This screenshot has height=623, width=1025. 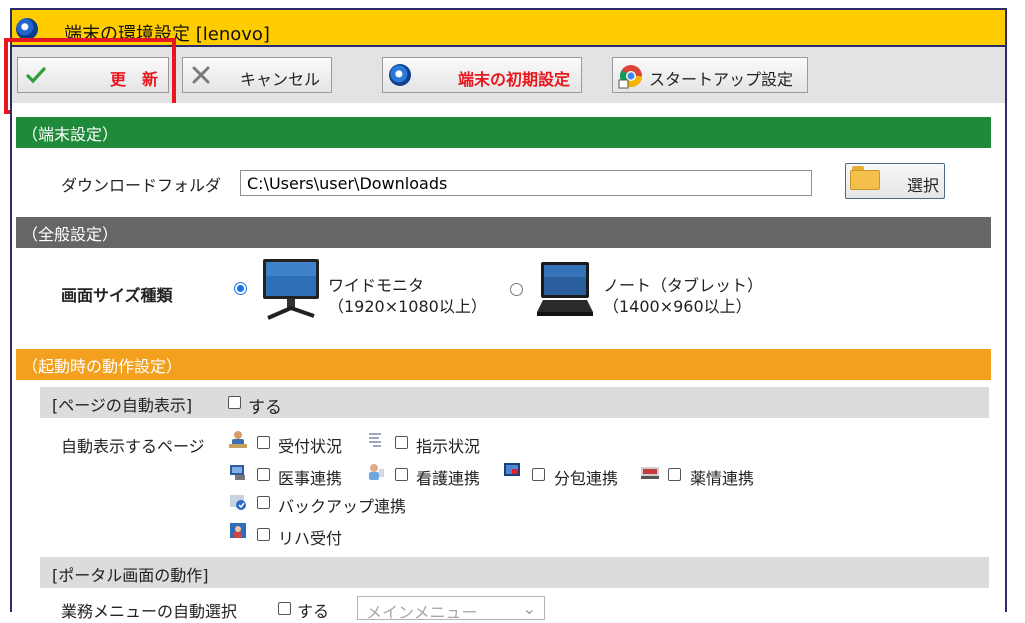 What do you see at coordinates (237, 472) in the screenshot?
I see `medical-icon` at bounding box center [237, 472].